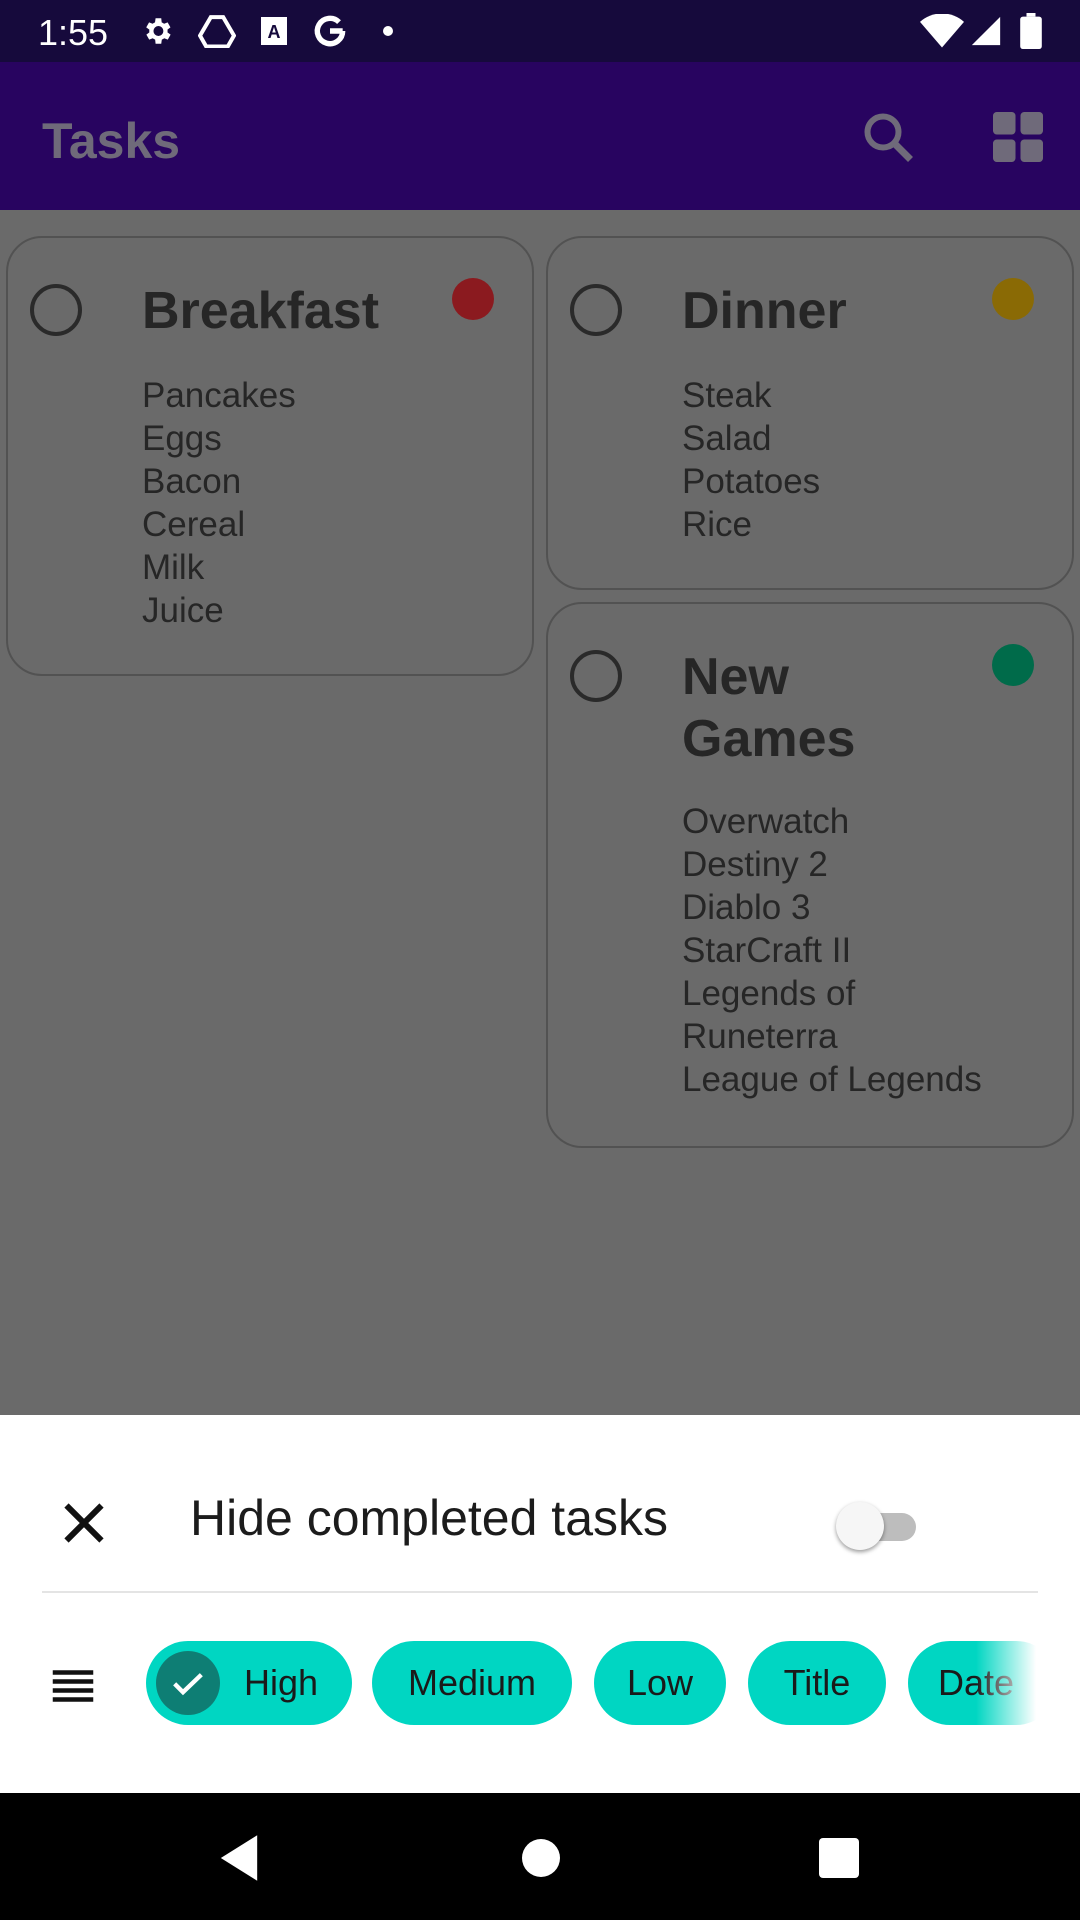 This screenshot has width=1080, height=1920. I want to click on search-icon, so click(888, 137).